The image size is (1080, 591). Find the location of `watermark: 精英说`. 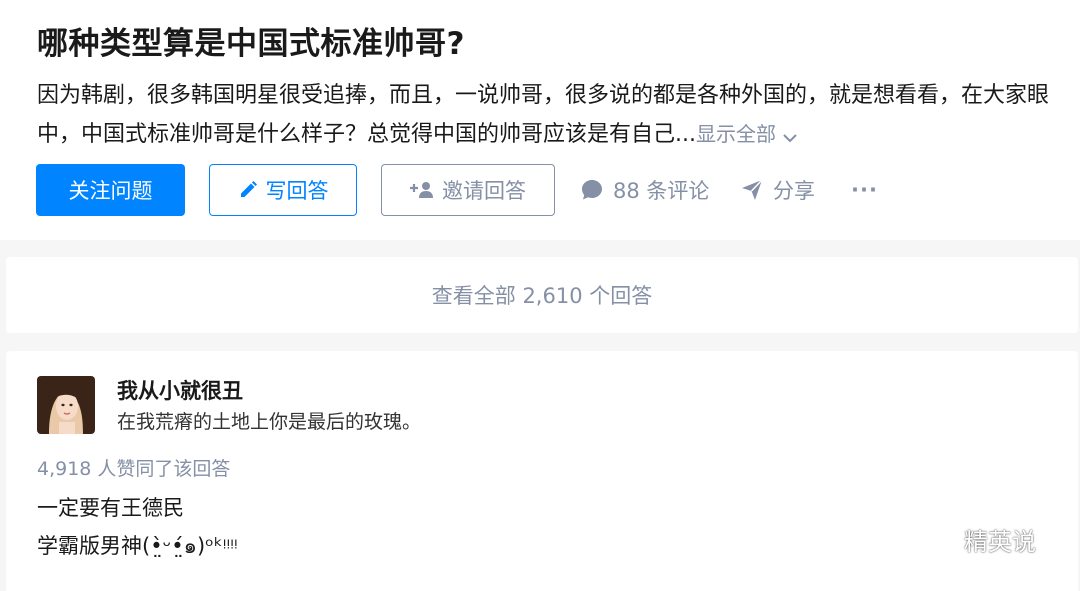

watermark: 精英说 is located at coordinates (977, 539).